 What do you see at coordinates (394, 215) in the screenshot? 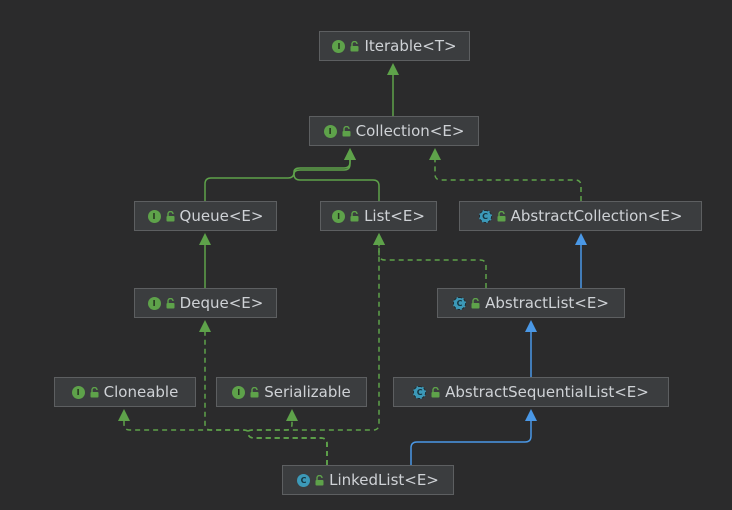
I see `node-label: List<E>` at bounding box center [394, 215].